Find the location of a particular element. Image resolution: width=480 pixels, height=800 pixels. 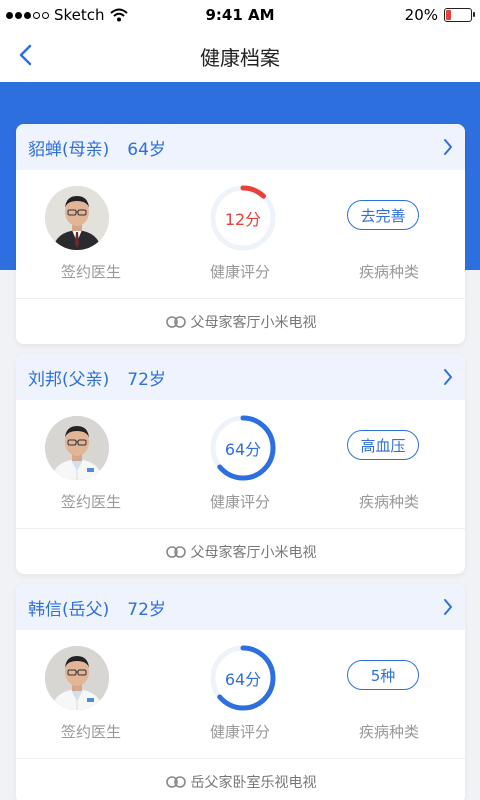

member-header: 刘邦(父亲) 72岁 is located at coordinates (240, 377).